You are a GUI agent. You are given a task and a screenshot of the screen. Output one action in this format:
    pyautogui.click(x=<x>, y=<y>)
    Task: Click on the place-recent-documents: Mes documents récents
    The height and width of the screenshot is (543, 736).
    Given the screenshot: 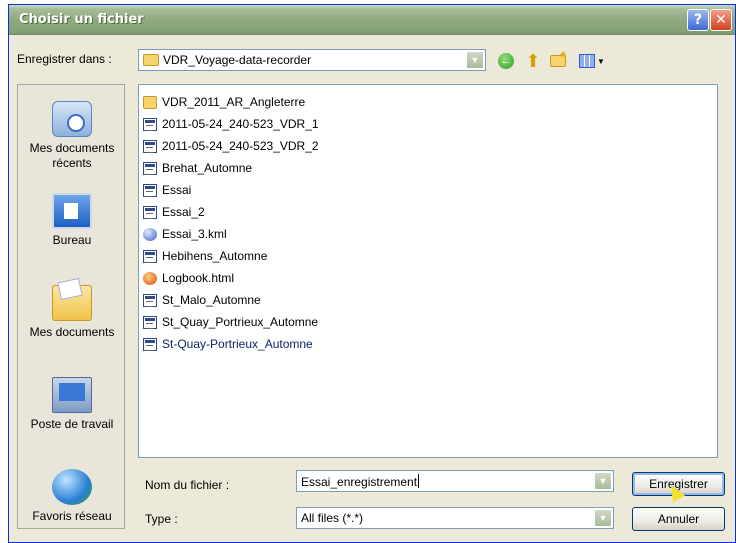 What is the action you would take?
    pyautogui.click(x=72, y=136)
    